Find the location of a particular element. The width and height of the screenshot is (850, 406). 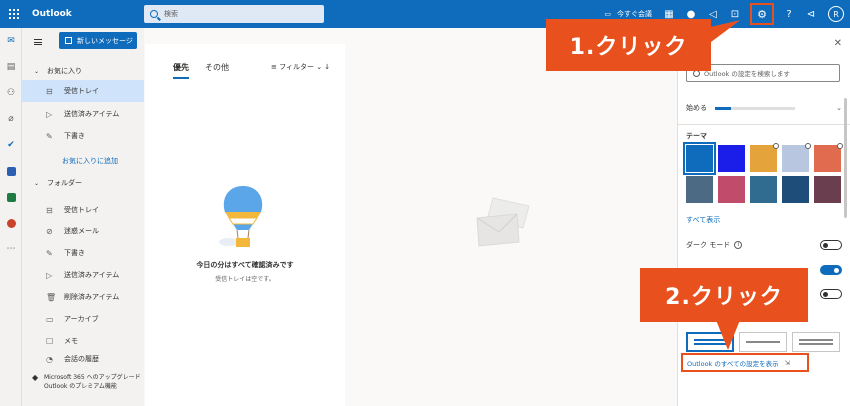

theme-swatch-lights is located at coordinates (827, 189).